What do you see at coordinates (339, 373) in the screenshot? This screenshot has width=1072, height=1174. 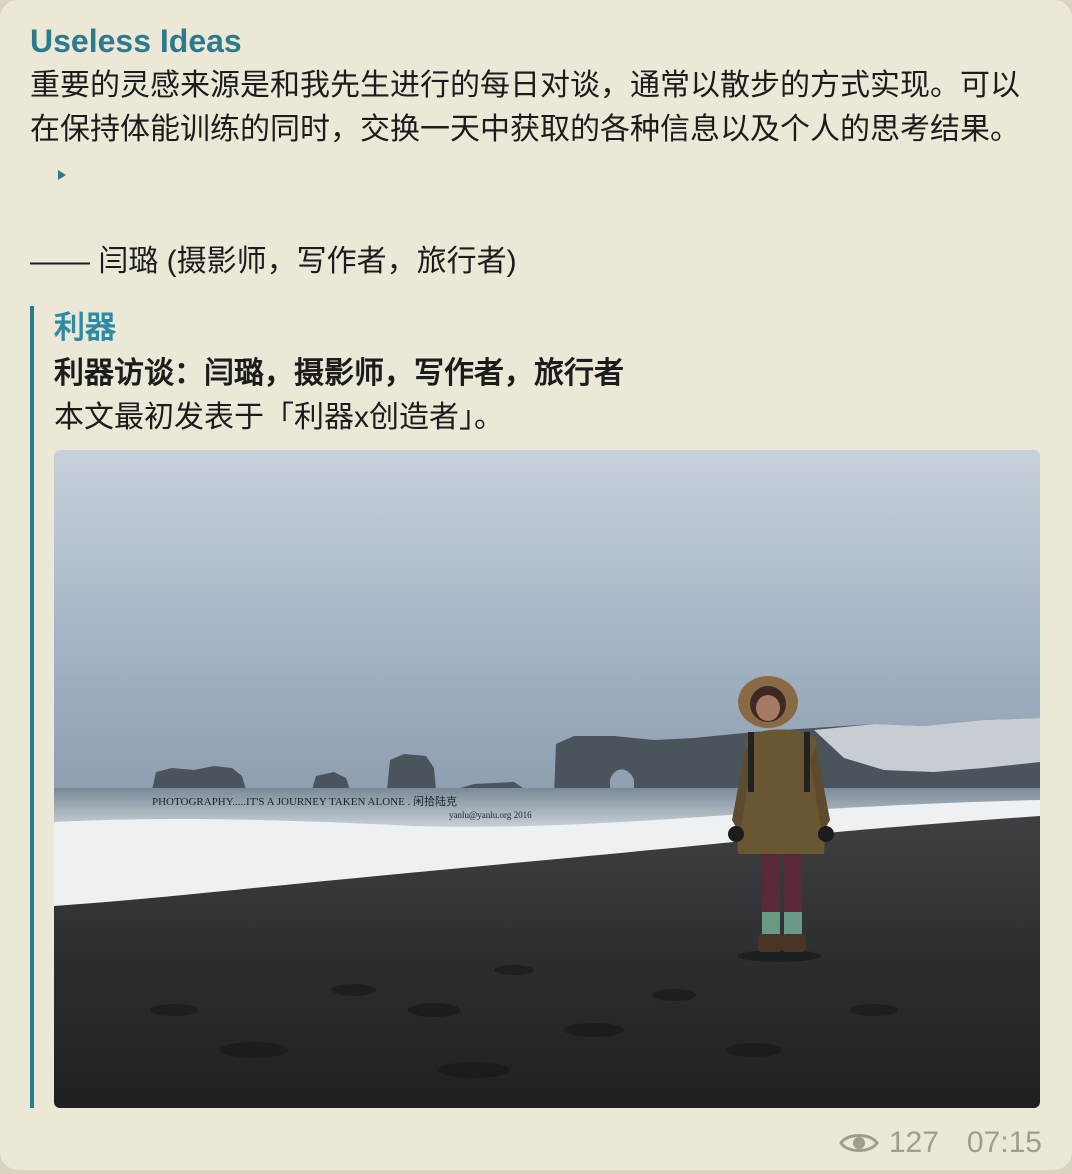 I see `preview-title: 利器访谈：闫璐，摄影师，写作者，旅行者` at bounding box center [339, 373].